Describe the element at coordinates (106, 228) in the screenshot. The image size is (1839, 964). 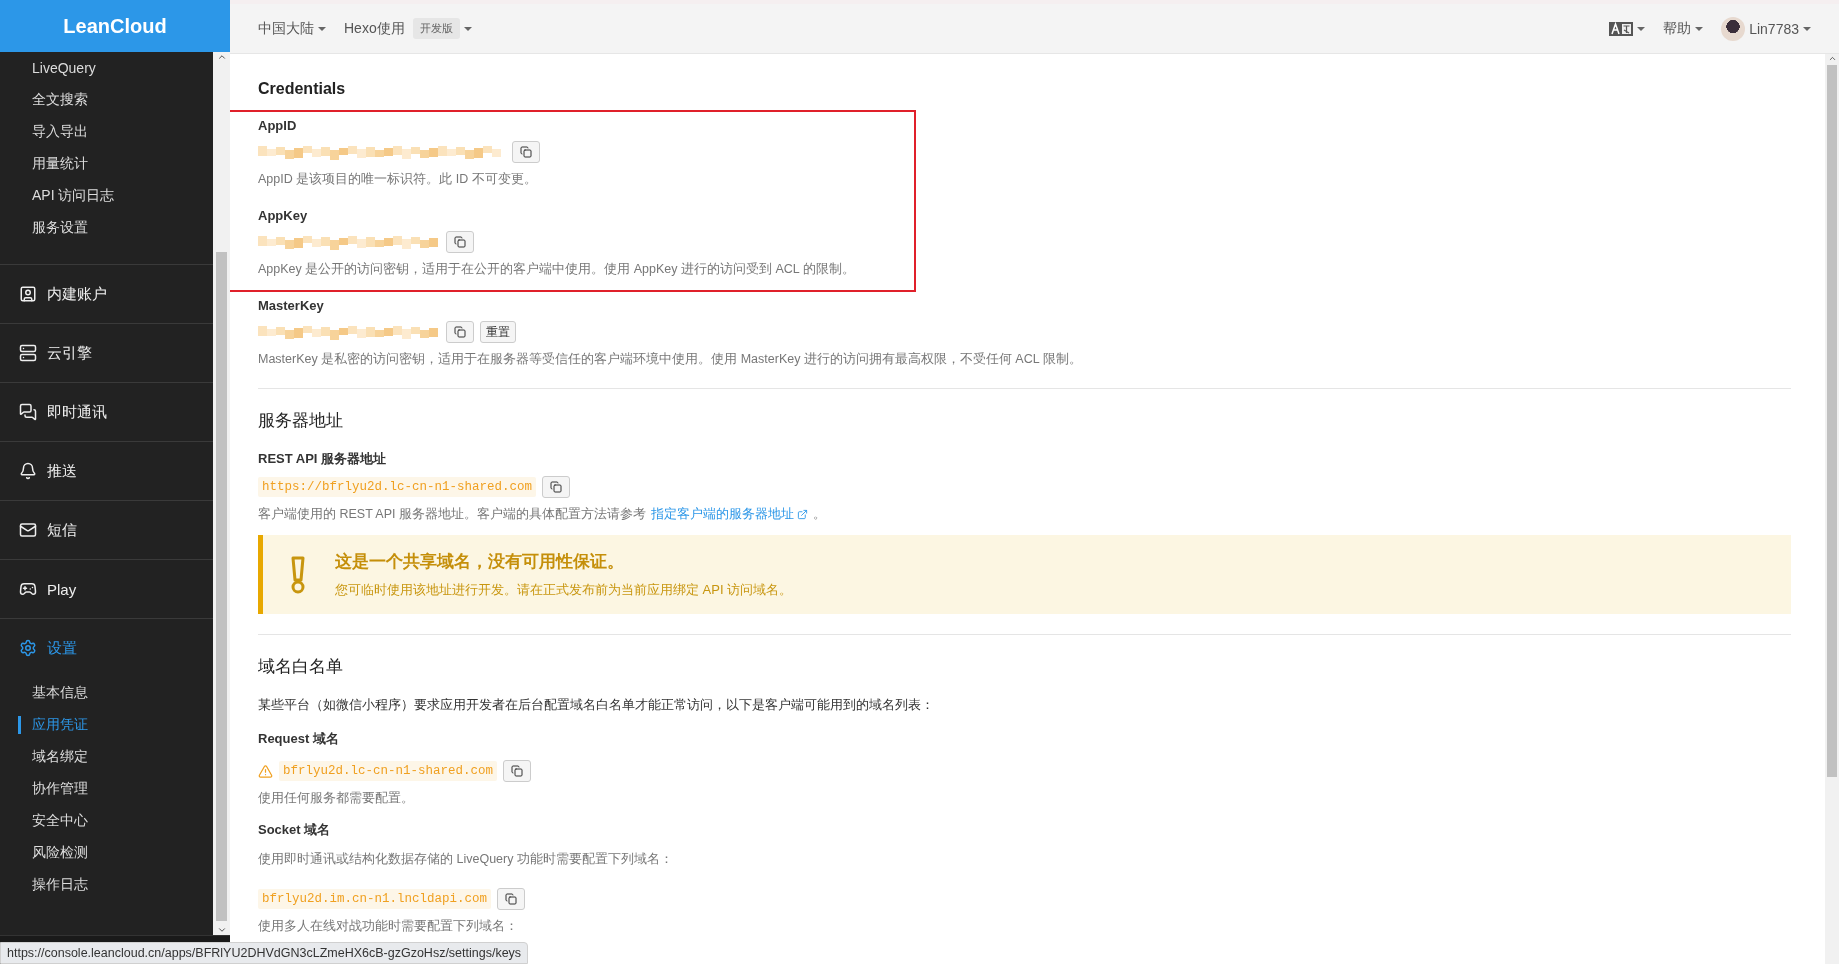
I see `sidebar-item: 服务设置` at that location.